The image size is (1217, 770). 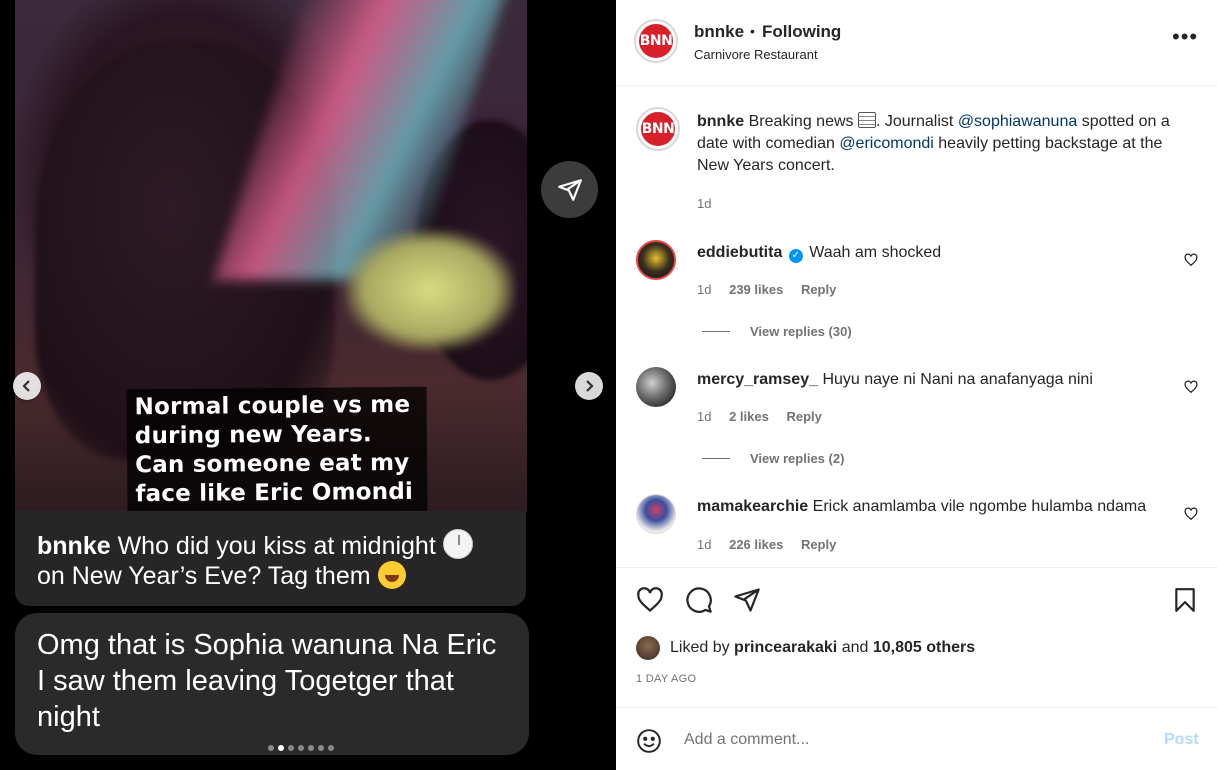 What do you see at coordinates (1185, 600) in the screenshot?
I see `bookmark-icon` at bounding box center [1185, 600].